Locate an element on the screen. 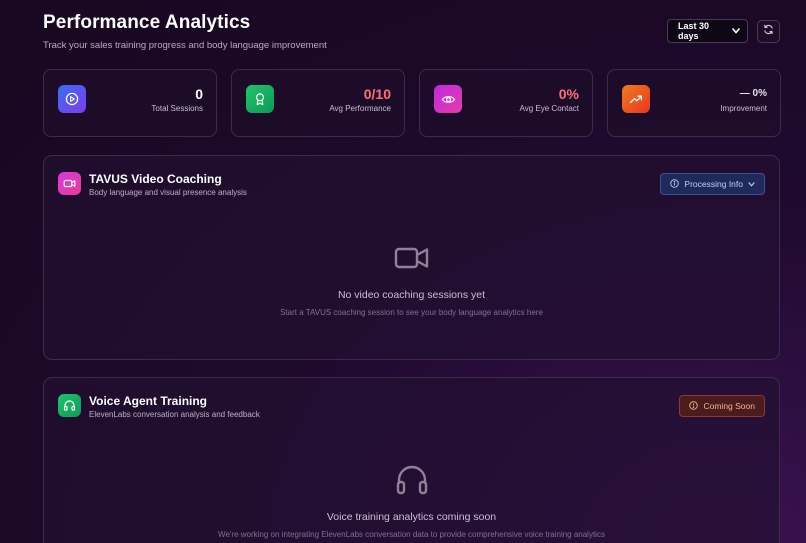 This screenshot has width=806, height=543. empty-state-title: Voice training analytics coming soon is located at coordinates (411, 517).